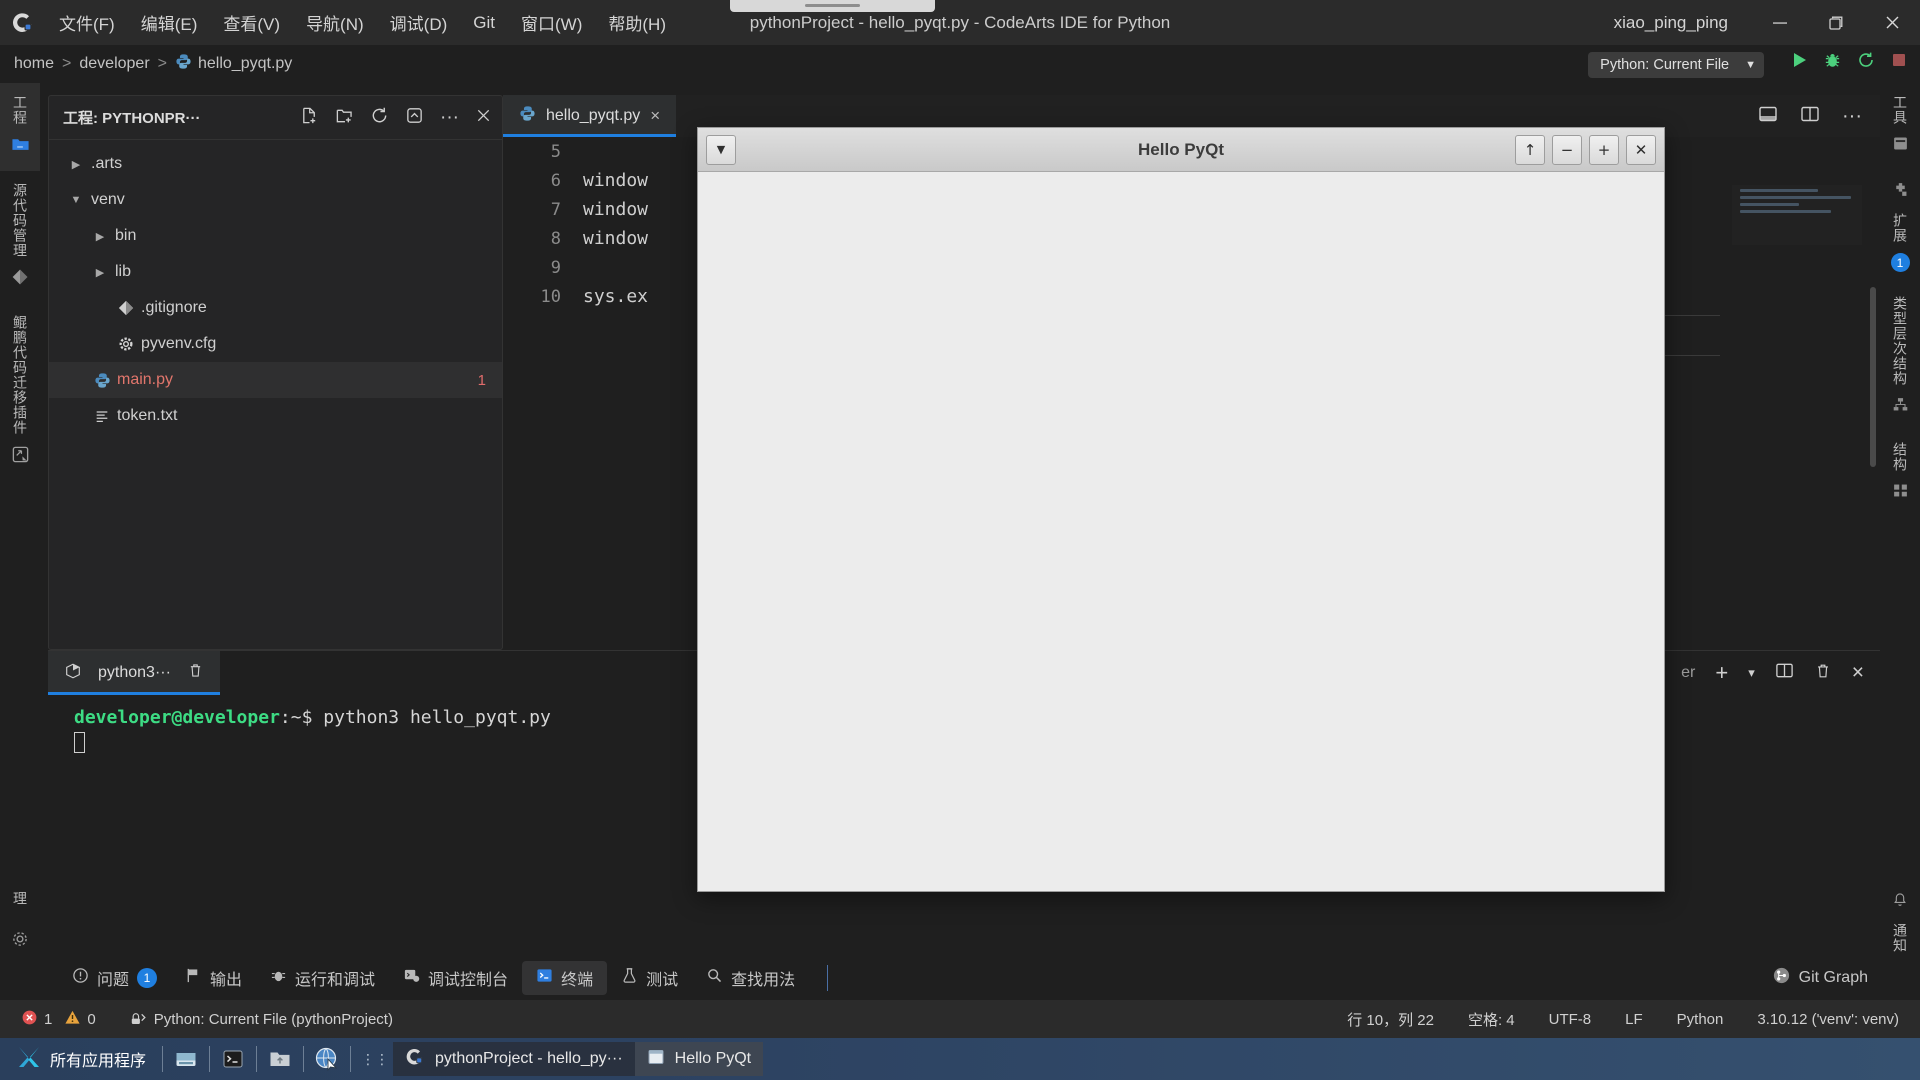  What do you see at coordinates (186, 1059) in the screenshot?
I see `launcher-filemanager` at bounding box center [186, 1059].